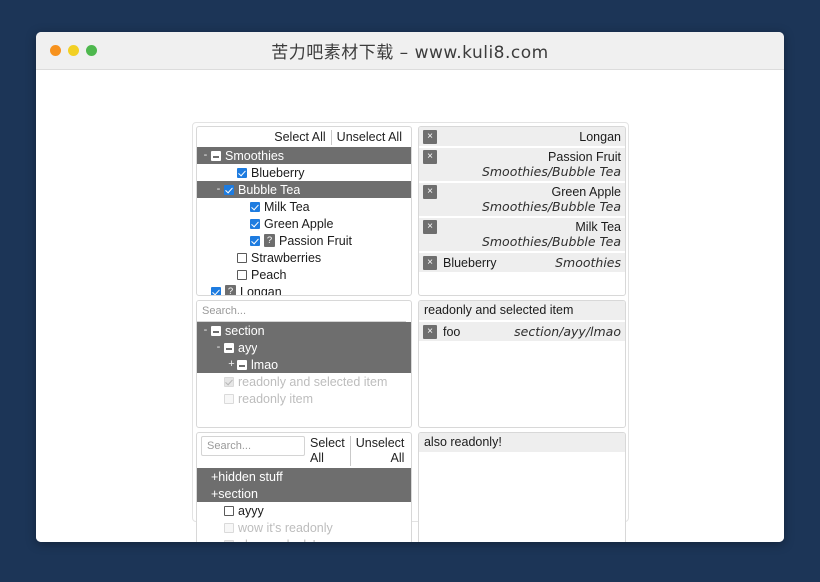  Describe the element at coordinates (584, 157) in the screenshot. I see `selected-item-label: Passion Fruit` at that location.